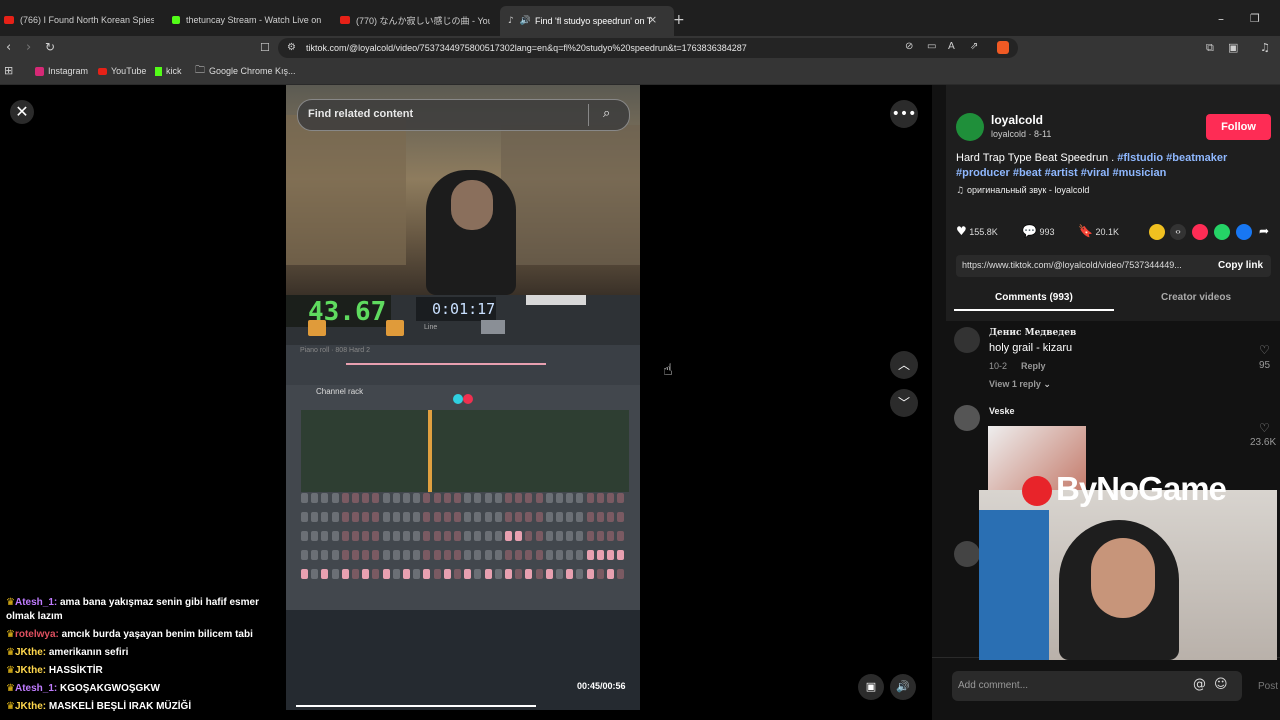 The width and height of the screenshot is (1280, 720). Describe the element at coordinates (1196, 297) in the screenshot. I see `tab-creator-videos: Creator videos` at that location.